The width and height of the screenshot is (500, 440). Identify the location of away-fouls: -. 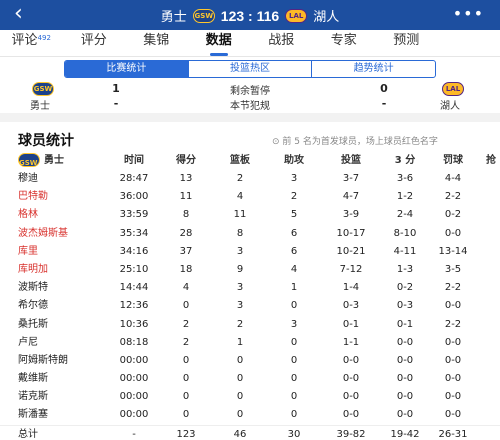
(384, 103).